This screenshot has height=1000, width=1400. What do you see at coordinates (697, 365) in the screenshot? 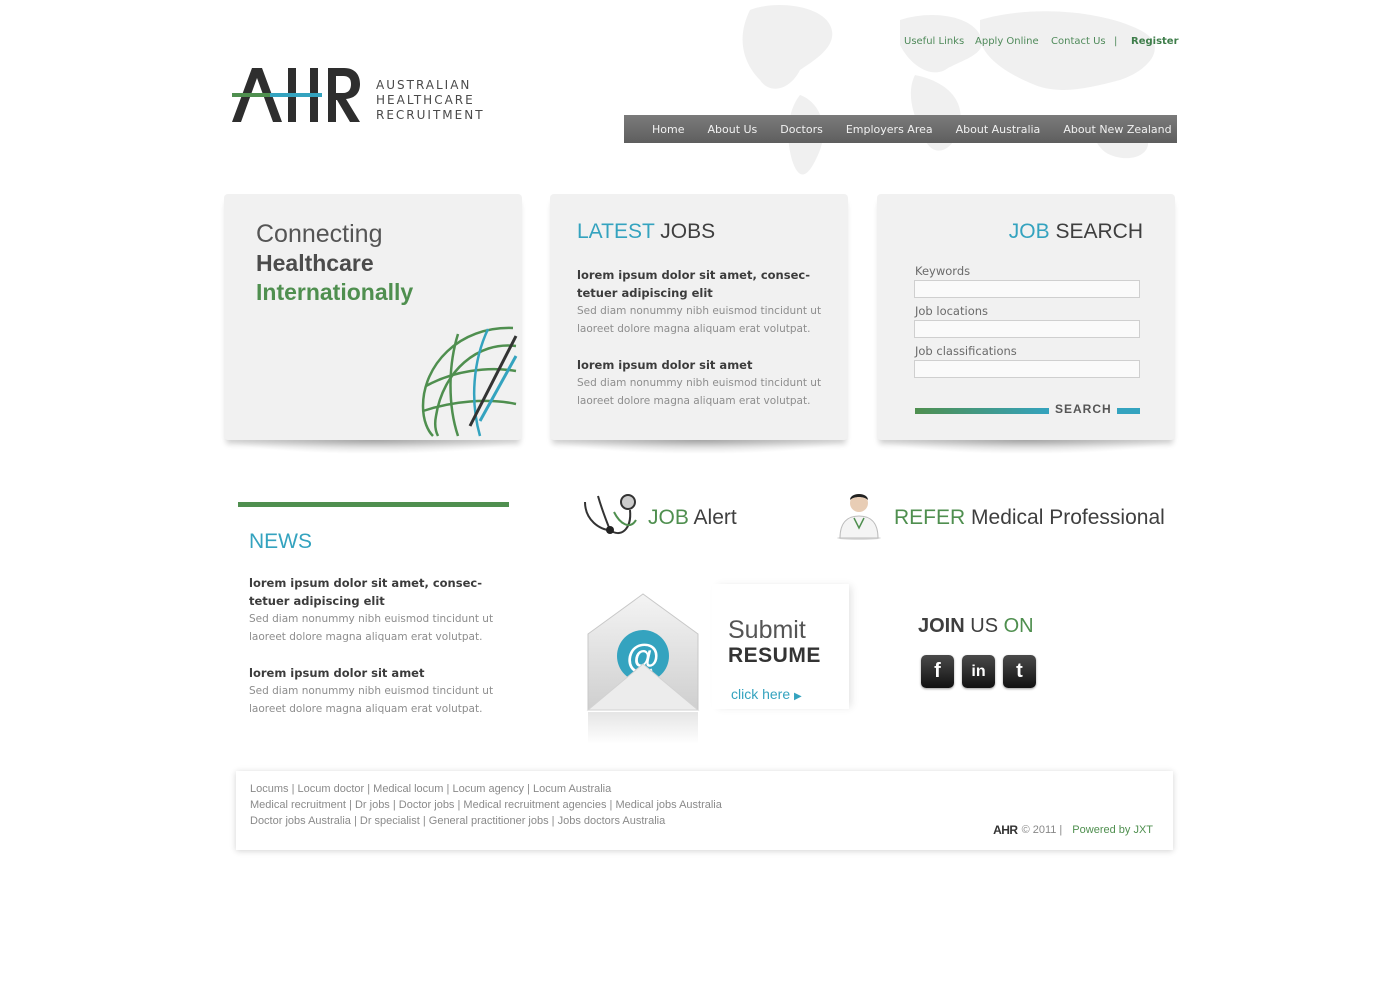
I see `latest-job-2-title: lorem ipsum dolor sit amet` at bounding box center [697, 365].